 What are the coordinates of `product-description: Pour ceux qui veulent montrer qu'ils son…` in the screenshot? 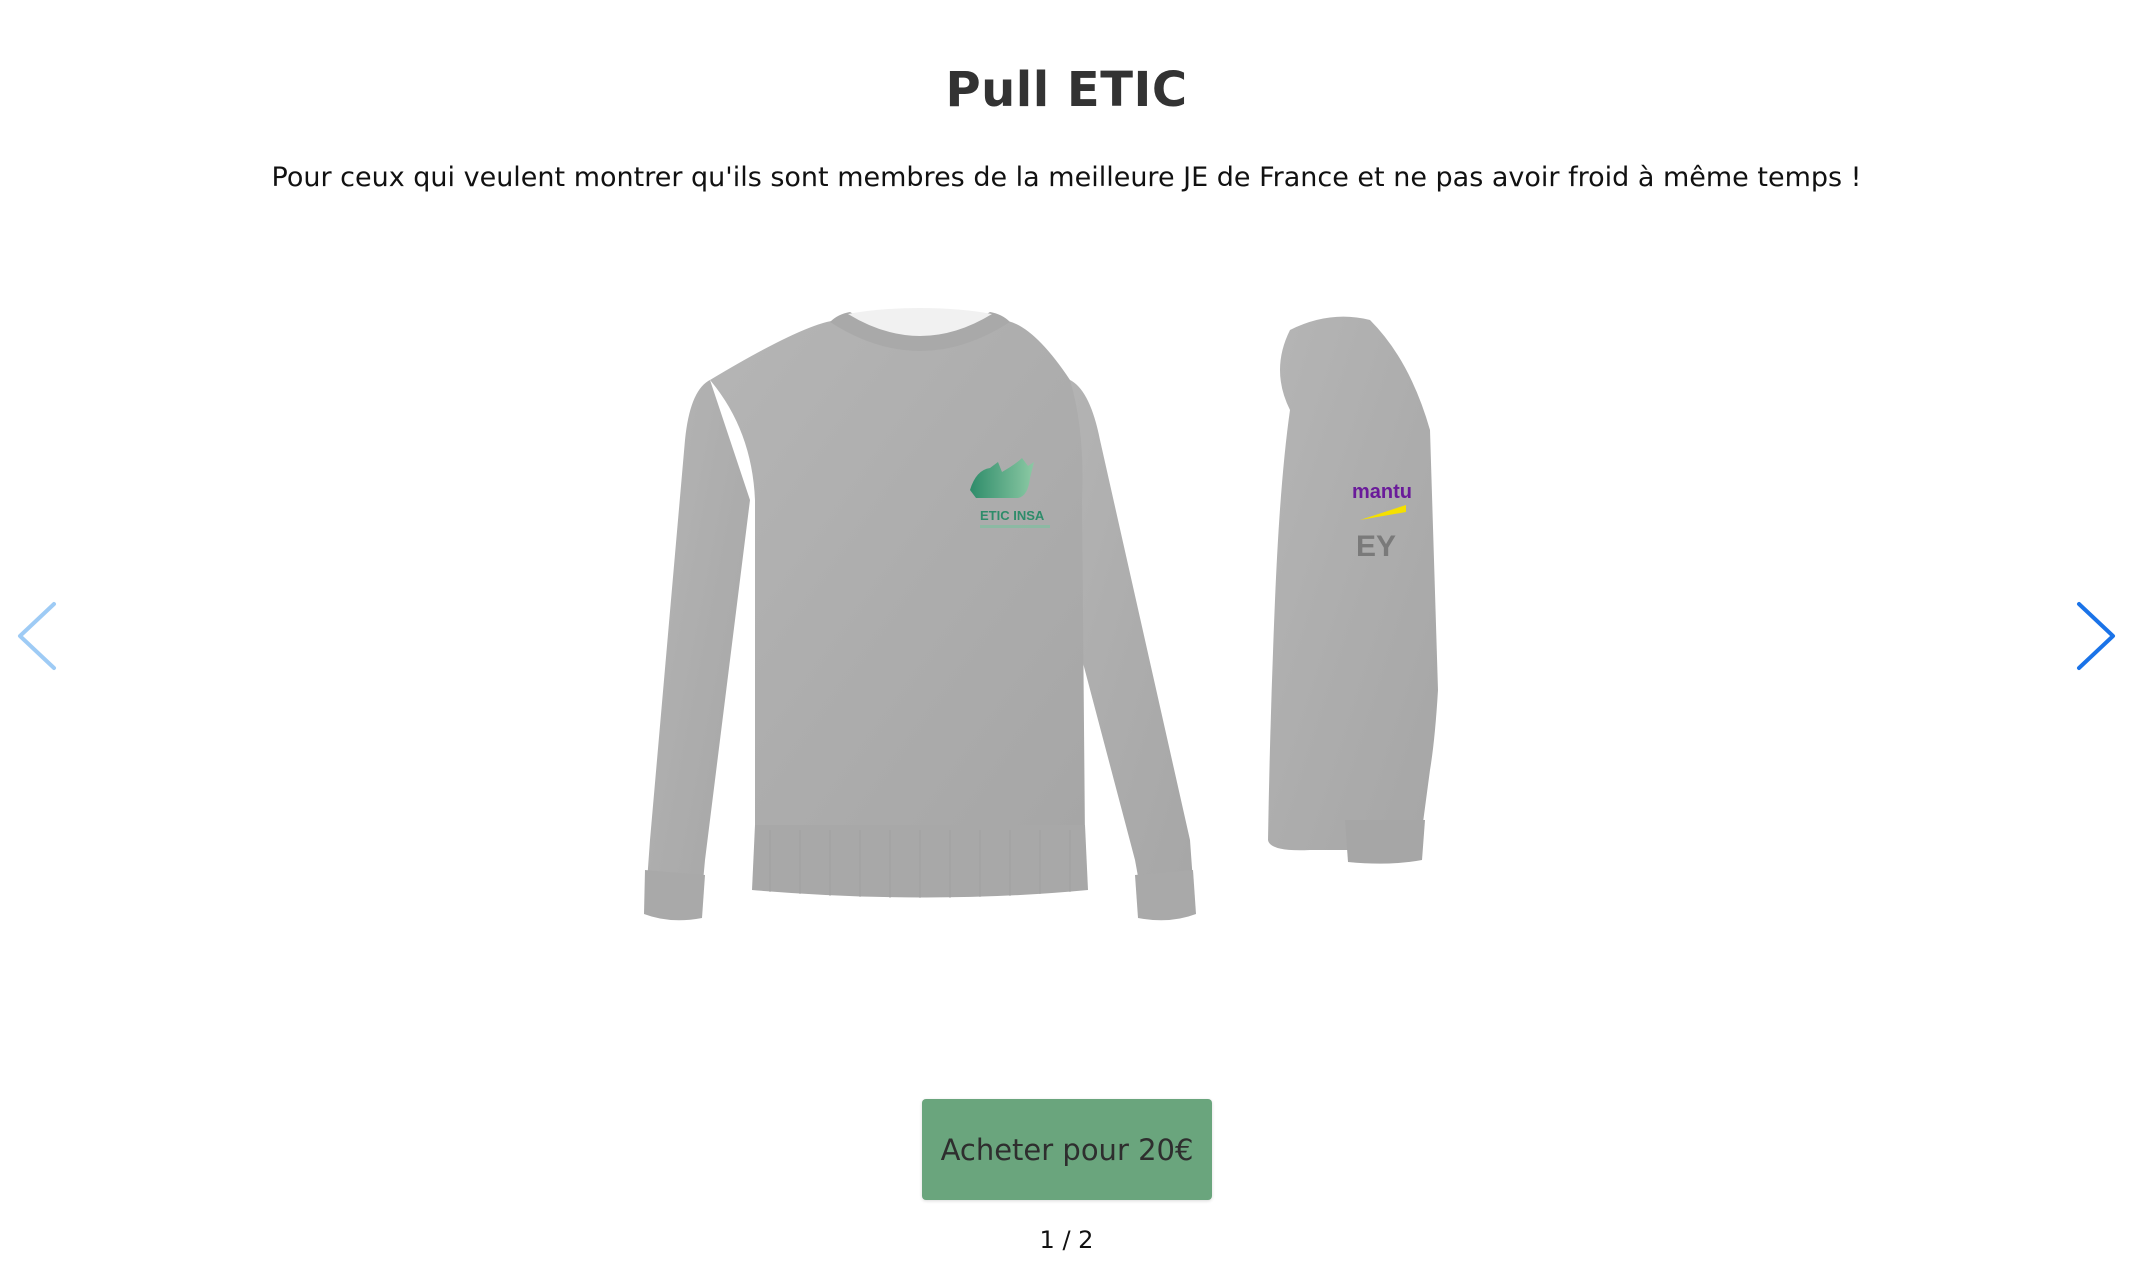 It's located at (1066, 177).